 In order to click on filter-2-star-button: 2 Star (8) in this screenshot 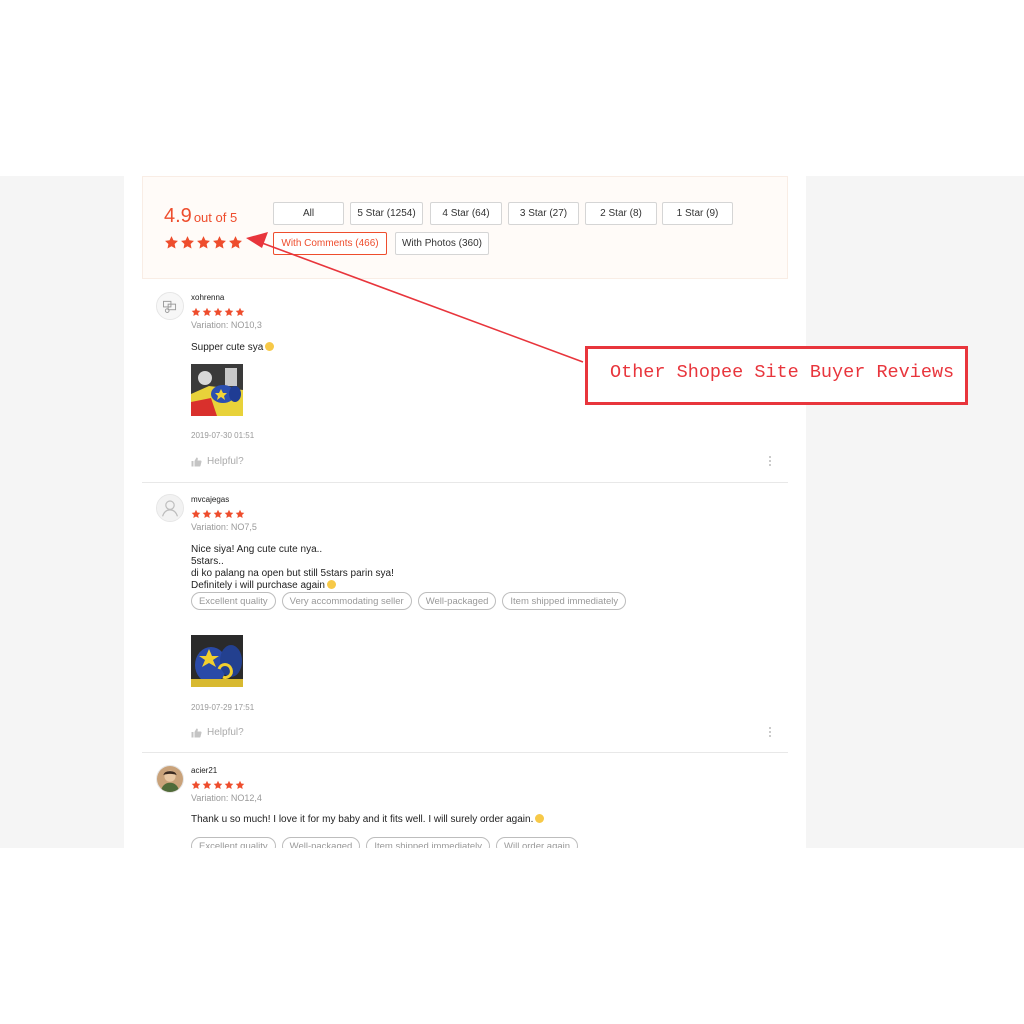, I will do `click(621, 213)`.